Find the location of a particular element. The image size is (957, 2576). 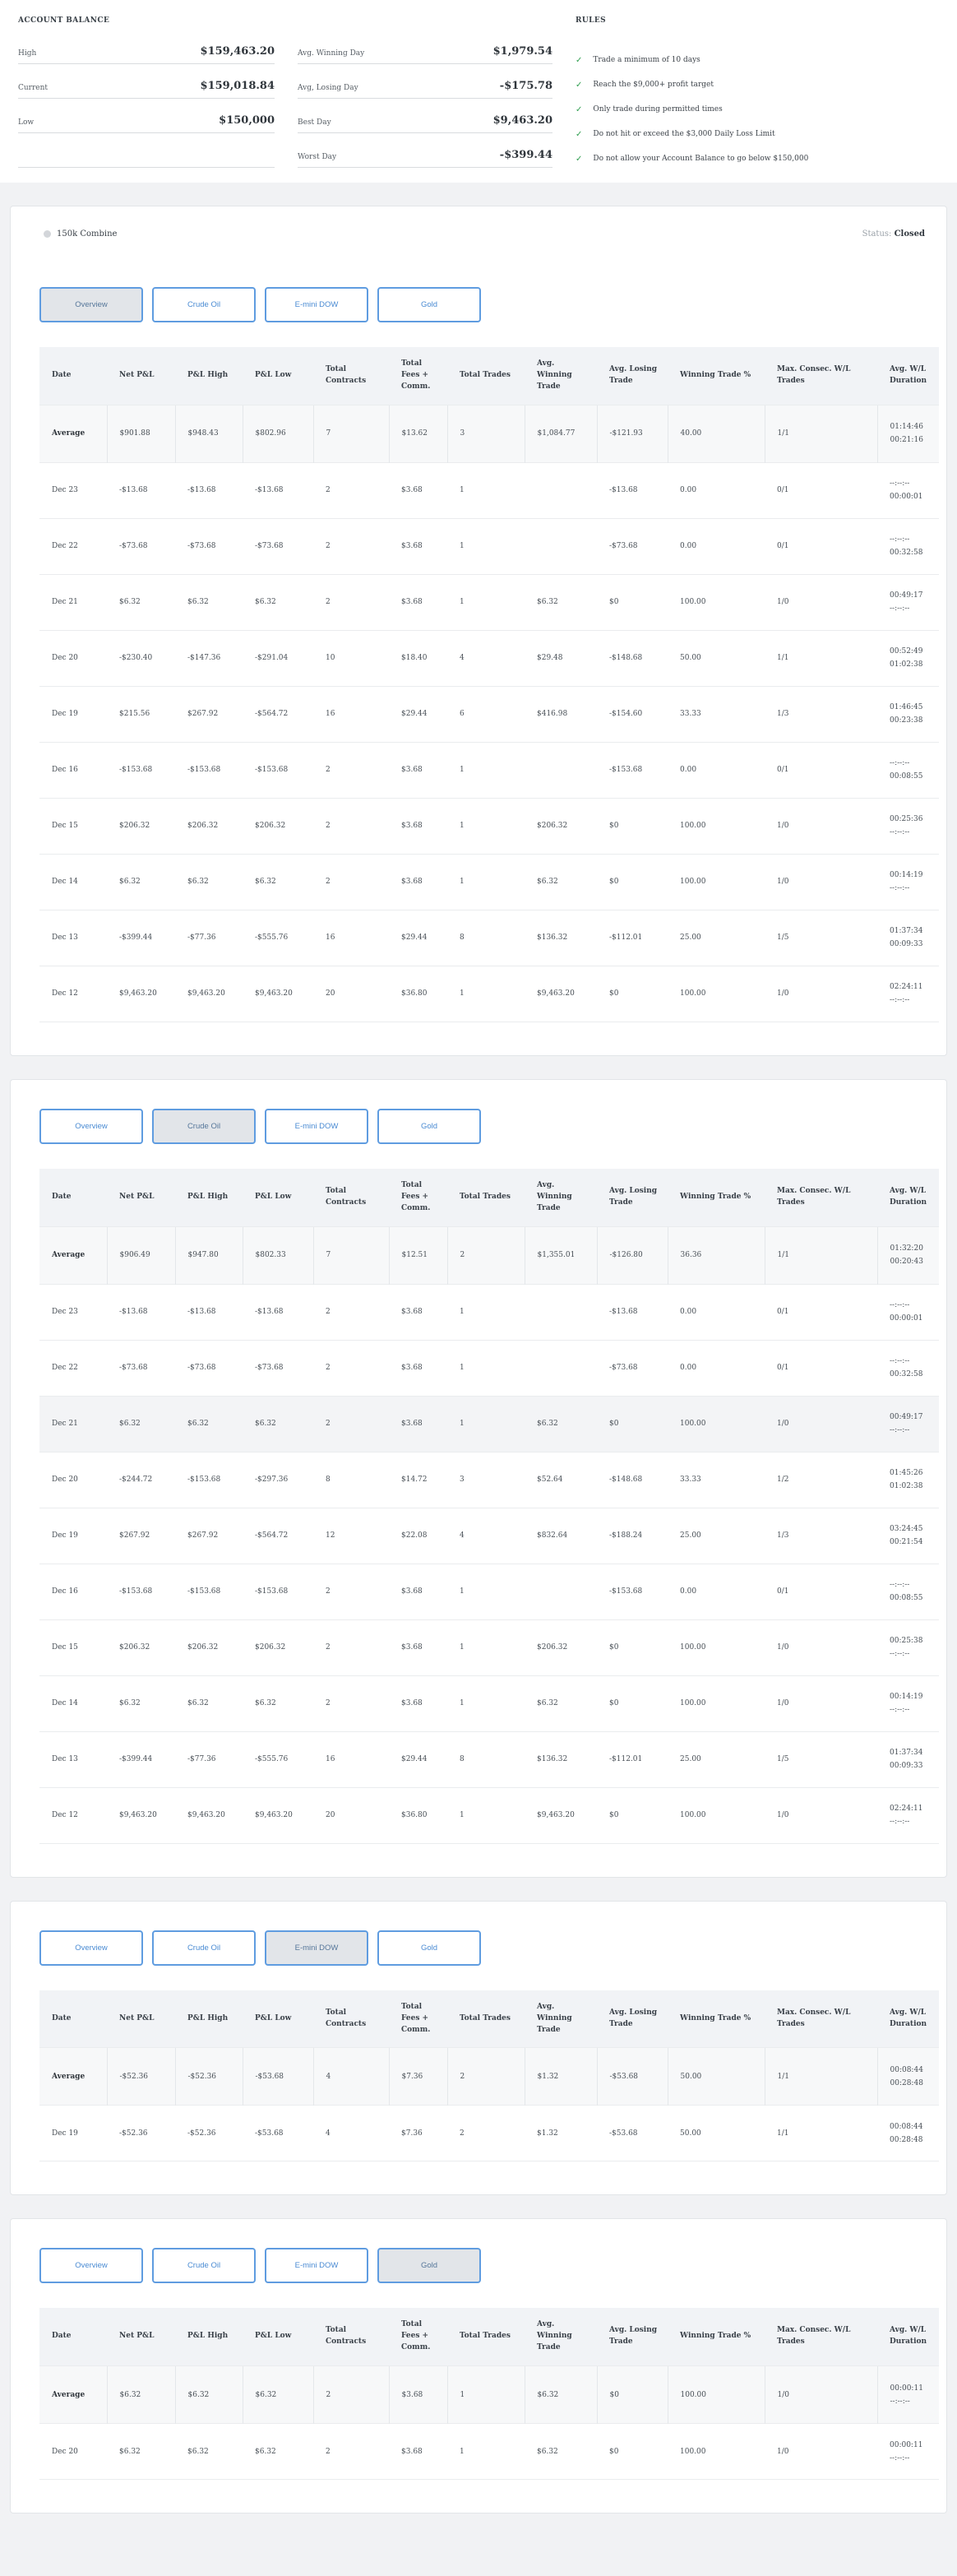

cell-total-fees: $7.36 is located at coordinates (418, 2133).